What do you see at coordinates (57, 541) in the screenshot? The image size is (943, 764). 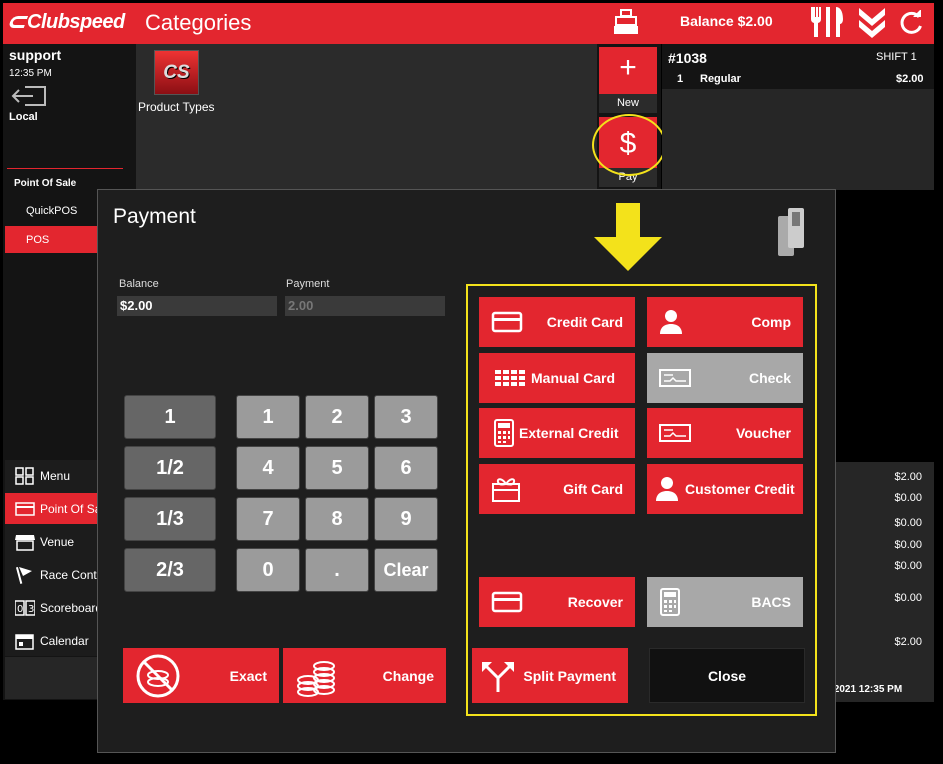 I see `nav-label: Venue` at bounding box center [57, 541].